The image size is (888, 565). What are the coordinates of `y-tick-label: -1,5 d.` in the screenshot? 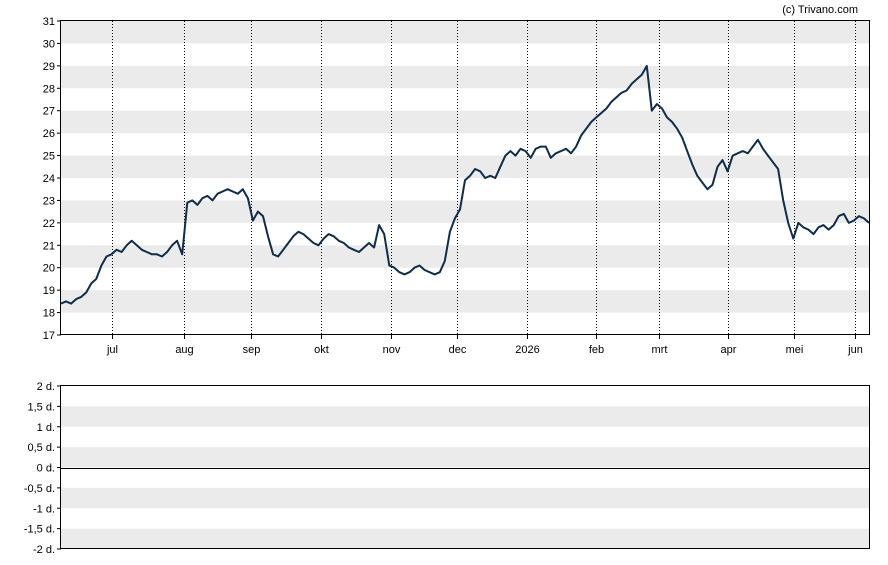 It's located at (39, 530).